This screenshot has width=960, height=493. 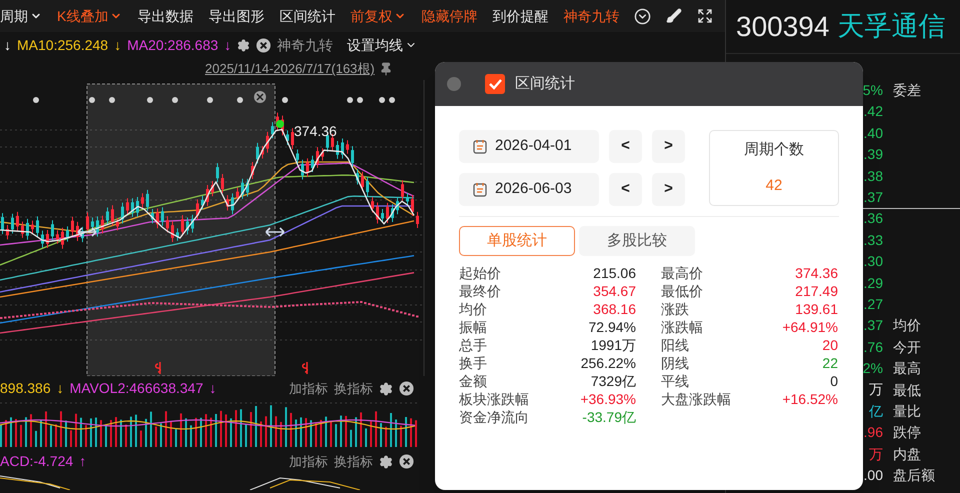 What do you see at coordinates (783, 27) in the screenshot?
I see `stock-code: 300394` at bounding box center [783, 27].